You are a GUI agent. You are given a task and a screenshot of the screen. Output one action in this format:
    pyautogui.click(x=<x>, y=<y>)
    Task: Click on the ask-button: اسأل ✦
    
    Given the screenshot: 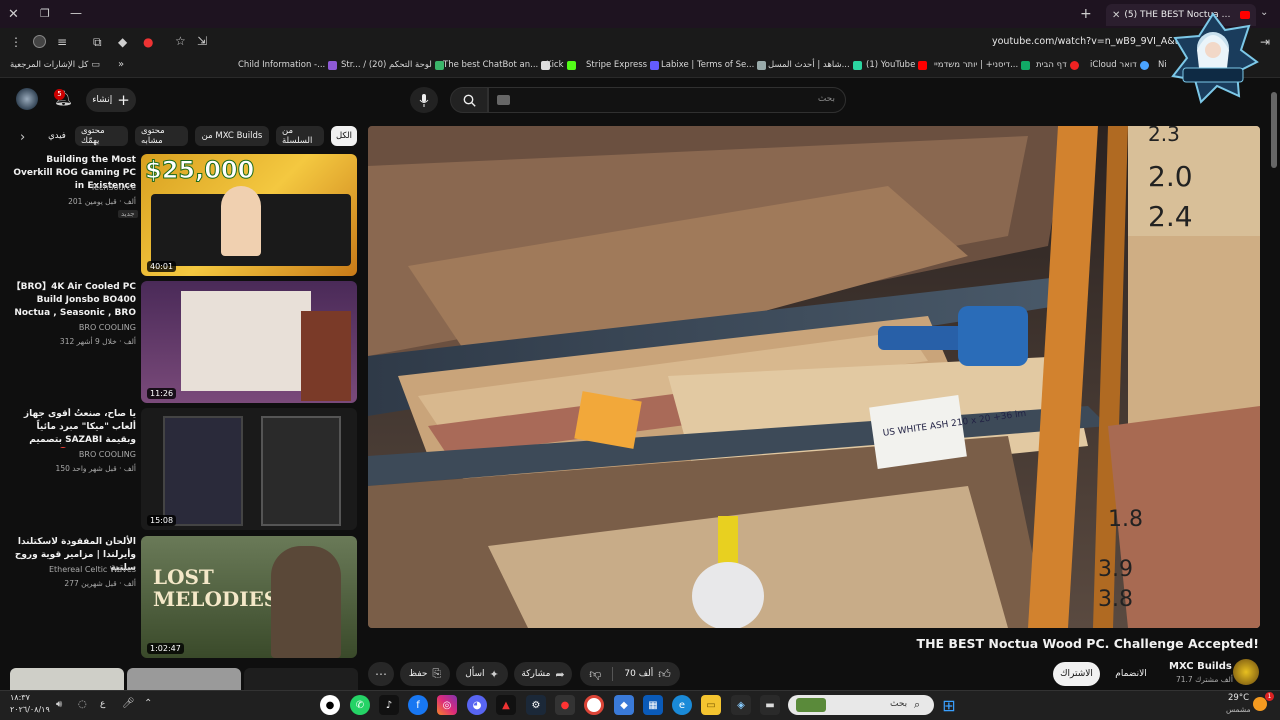 What is the action you would take?
    pyautogui.click(x=482, y=674)
    